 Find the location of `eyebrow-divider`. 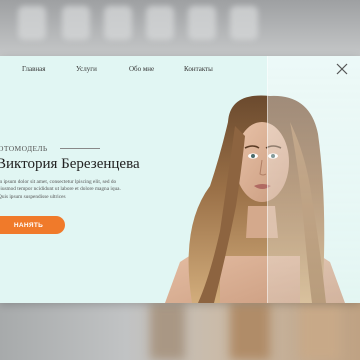

eyebrow-divider is located at coordinates (80, 148).